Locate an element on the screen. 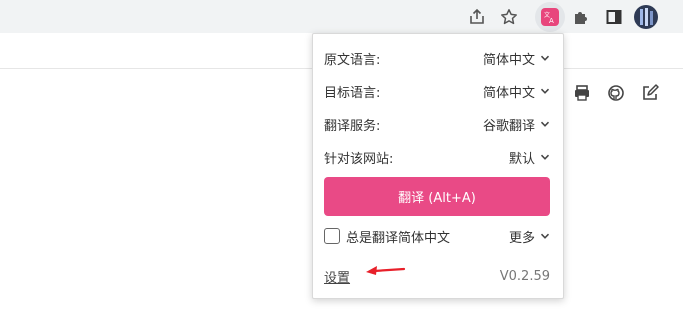  source-language-label: 原文语言: is located at coordinates (352, 60).